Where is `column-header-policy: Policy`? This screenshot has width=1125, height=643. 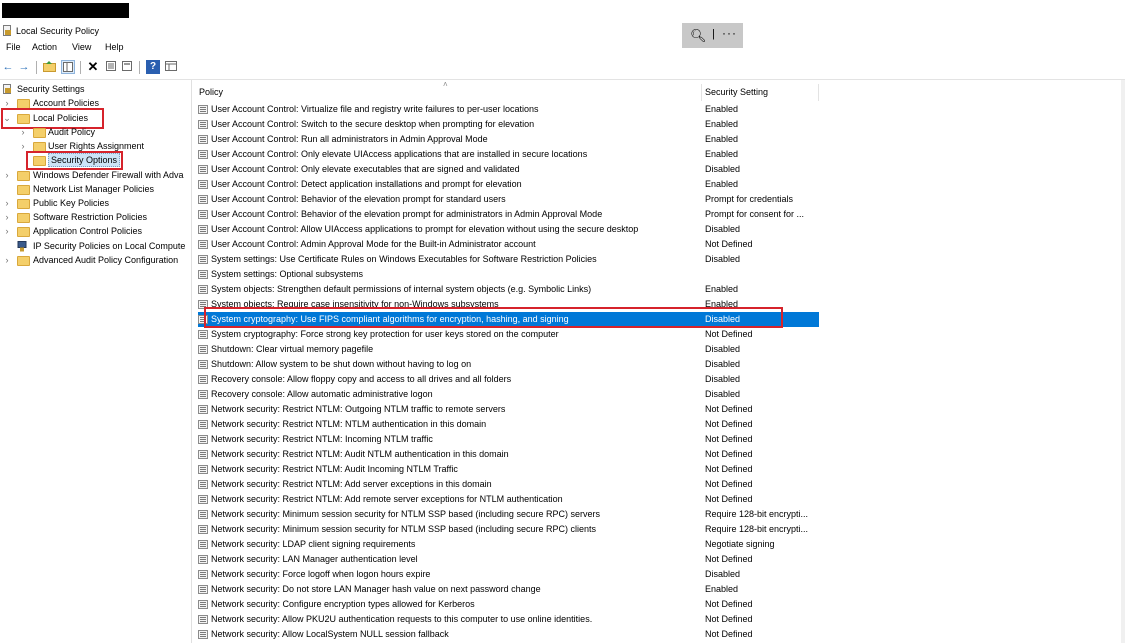 column-header-policy: Policy is located at coordinates (211, 92).